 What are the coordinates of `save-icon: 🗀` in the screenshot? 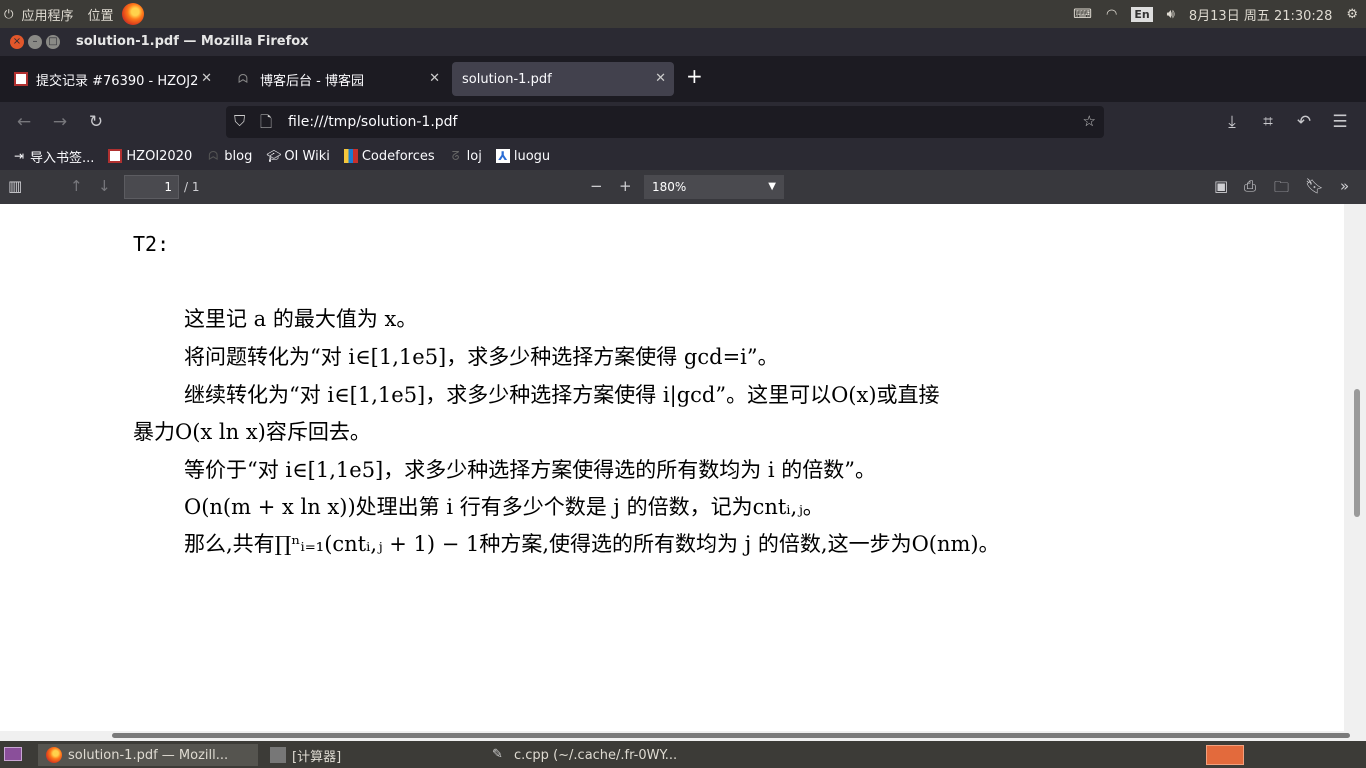 It's located at (1281, 189).